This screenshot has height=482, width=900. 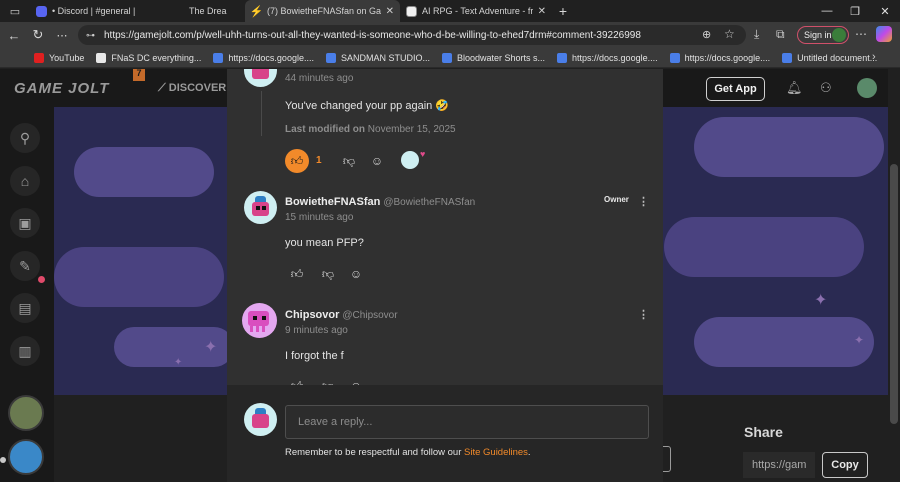 I want to click on copy-button: Copy, so click(x=845, y=465).